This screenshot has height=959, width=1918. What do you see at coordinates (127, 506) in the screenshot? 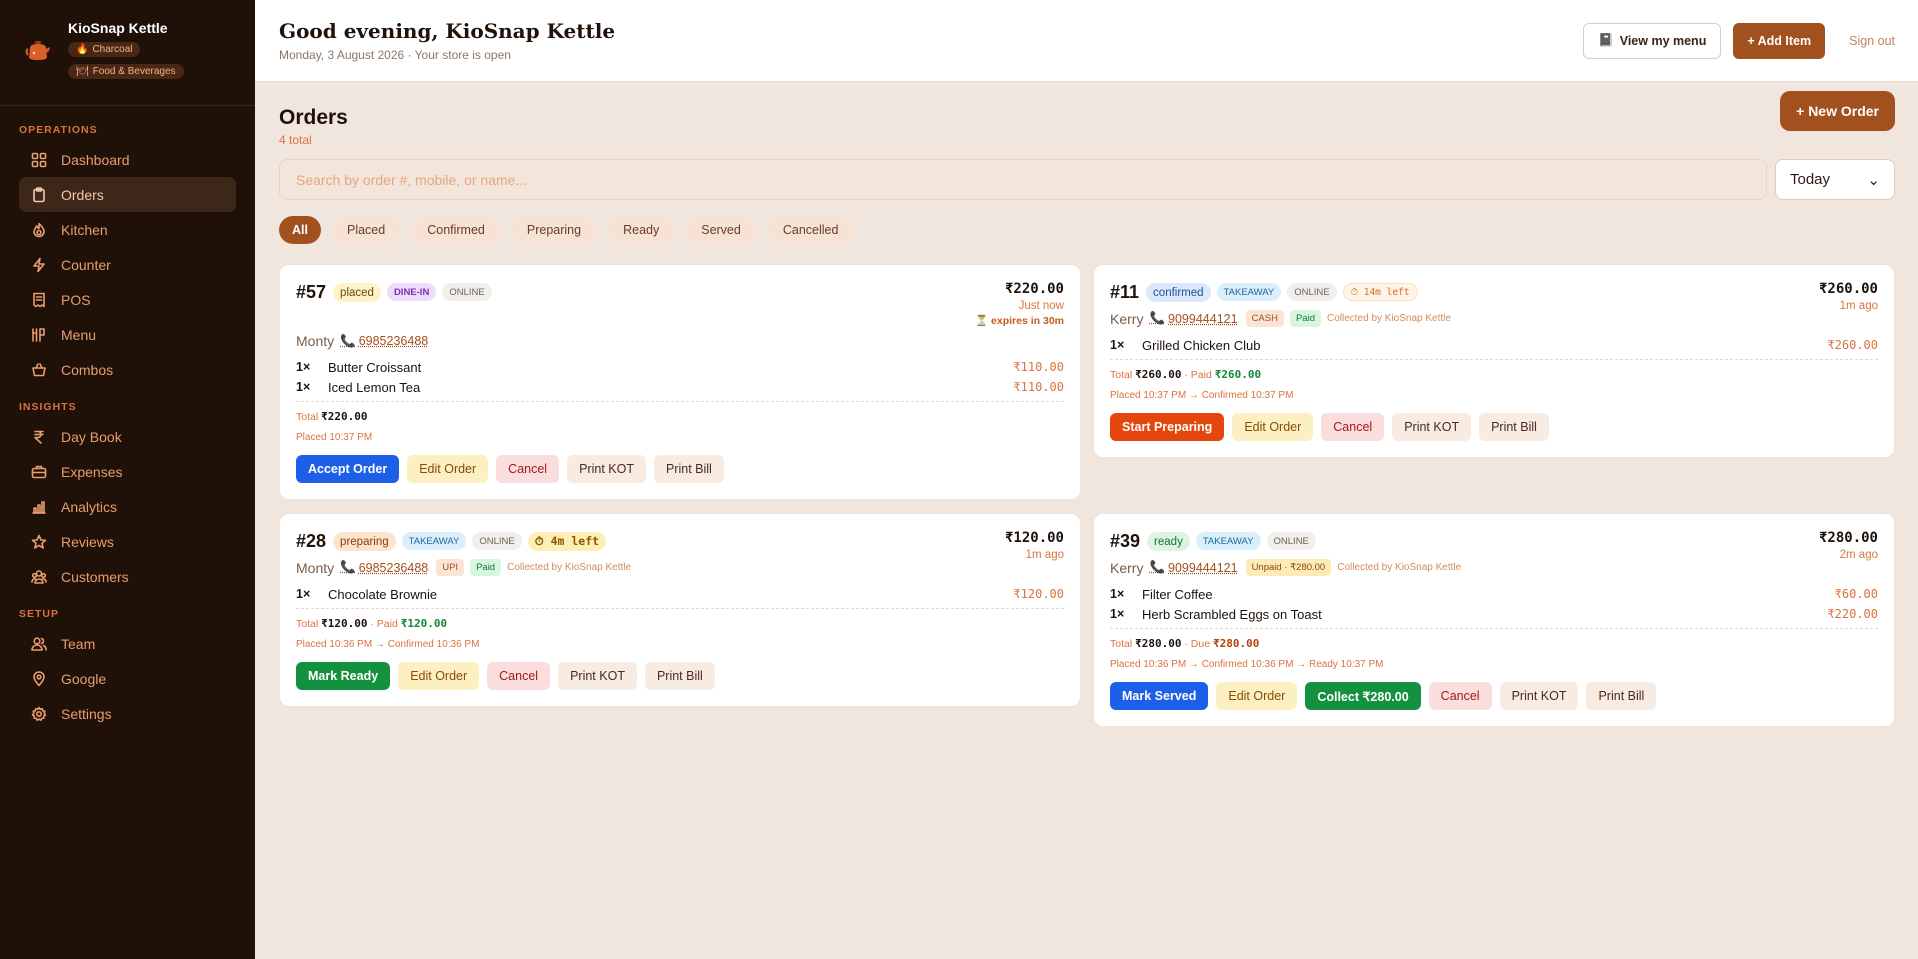
I see `sidebar-item-analytics: Analytics` at bounding box center [127, 506].